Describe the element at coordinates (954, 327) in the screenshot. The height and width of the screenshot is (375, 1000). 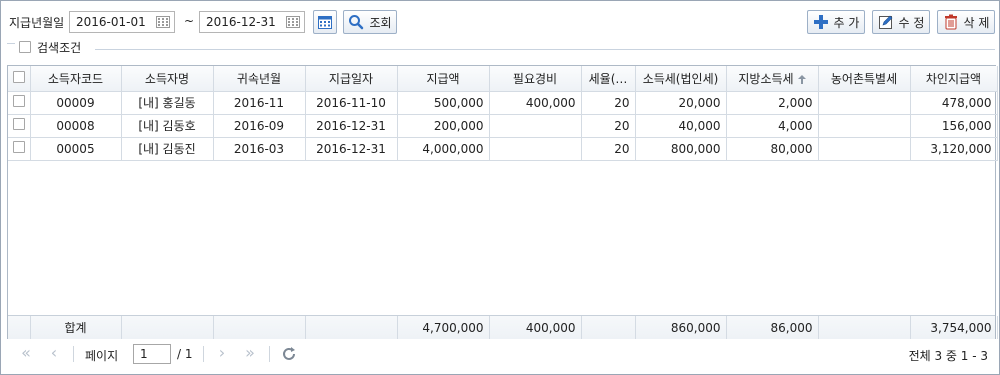
I see `summary-net-pay: 3,754,000` at that location.